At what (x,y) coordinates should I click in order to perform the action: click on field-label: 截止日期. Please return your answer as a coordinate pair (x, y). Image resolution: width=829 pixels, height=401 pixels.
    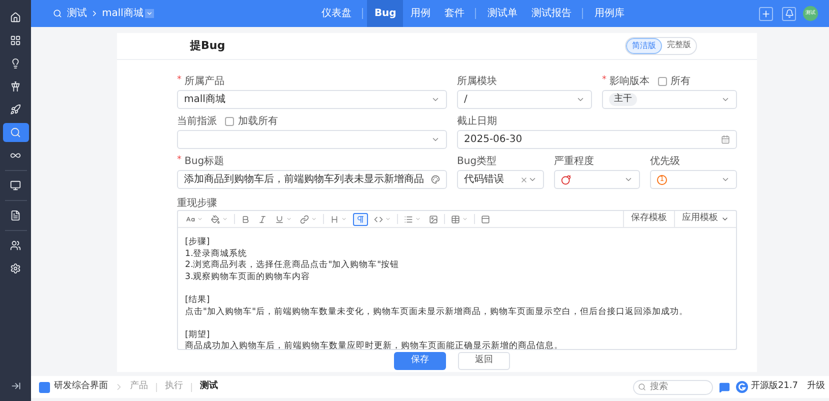
    Looking at the image, I should click on (477, 121).